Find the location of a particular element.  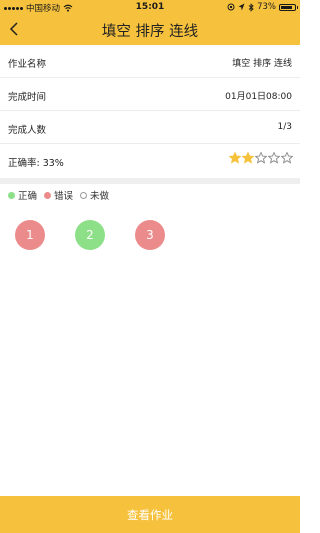

legend-wrong-label: 错误 is located at coordinates (64, 196).